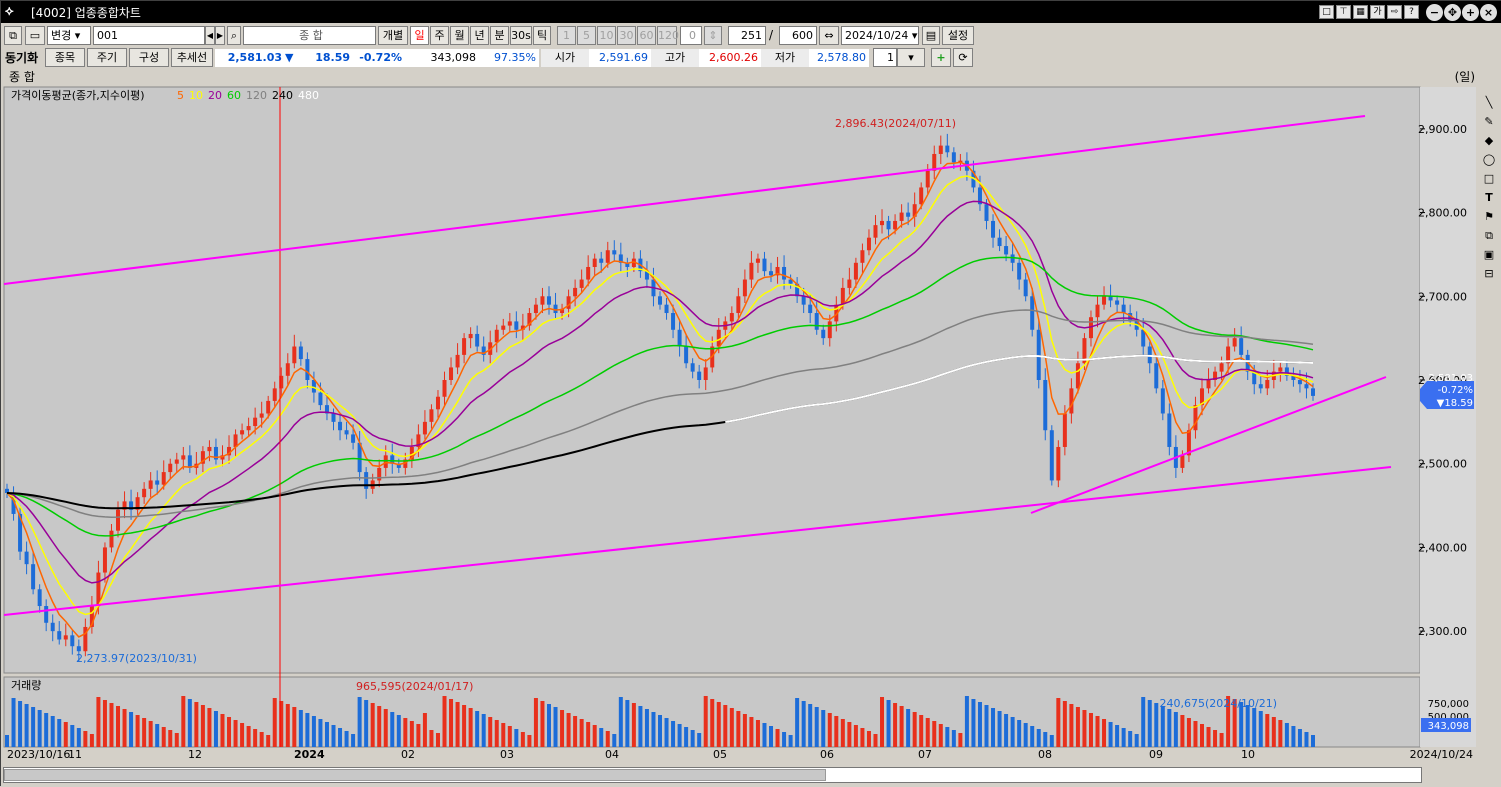 The height and width of the screenshot is (787, 1501). What do you see at coordinates (785, 58) in the screenshot?
I see `low-label: 저가` at bounding box center [785, 58].